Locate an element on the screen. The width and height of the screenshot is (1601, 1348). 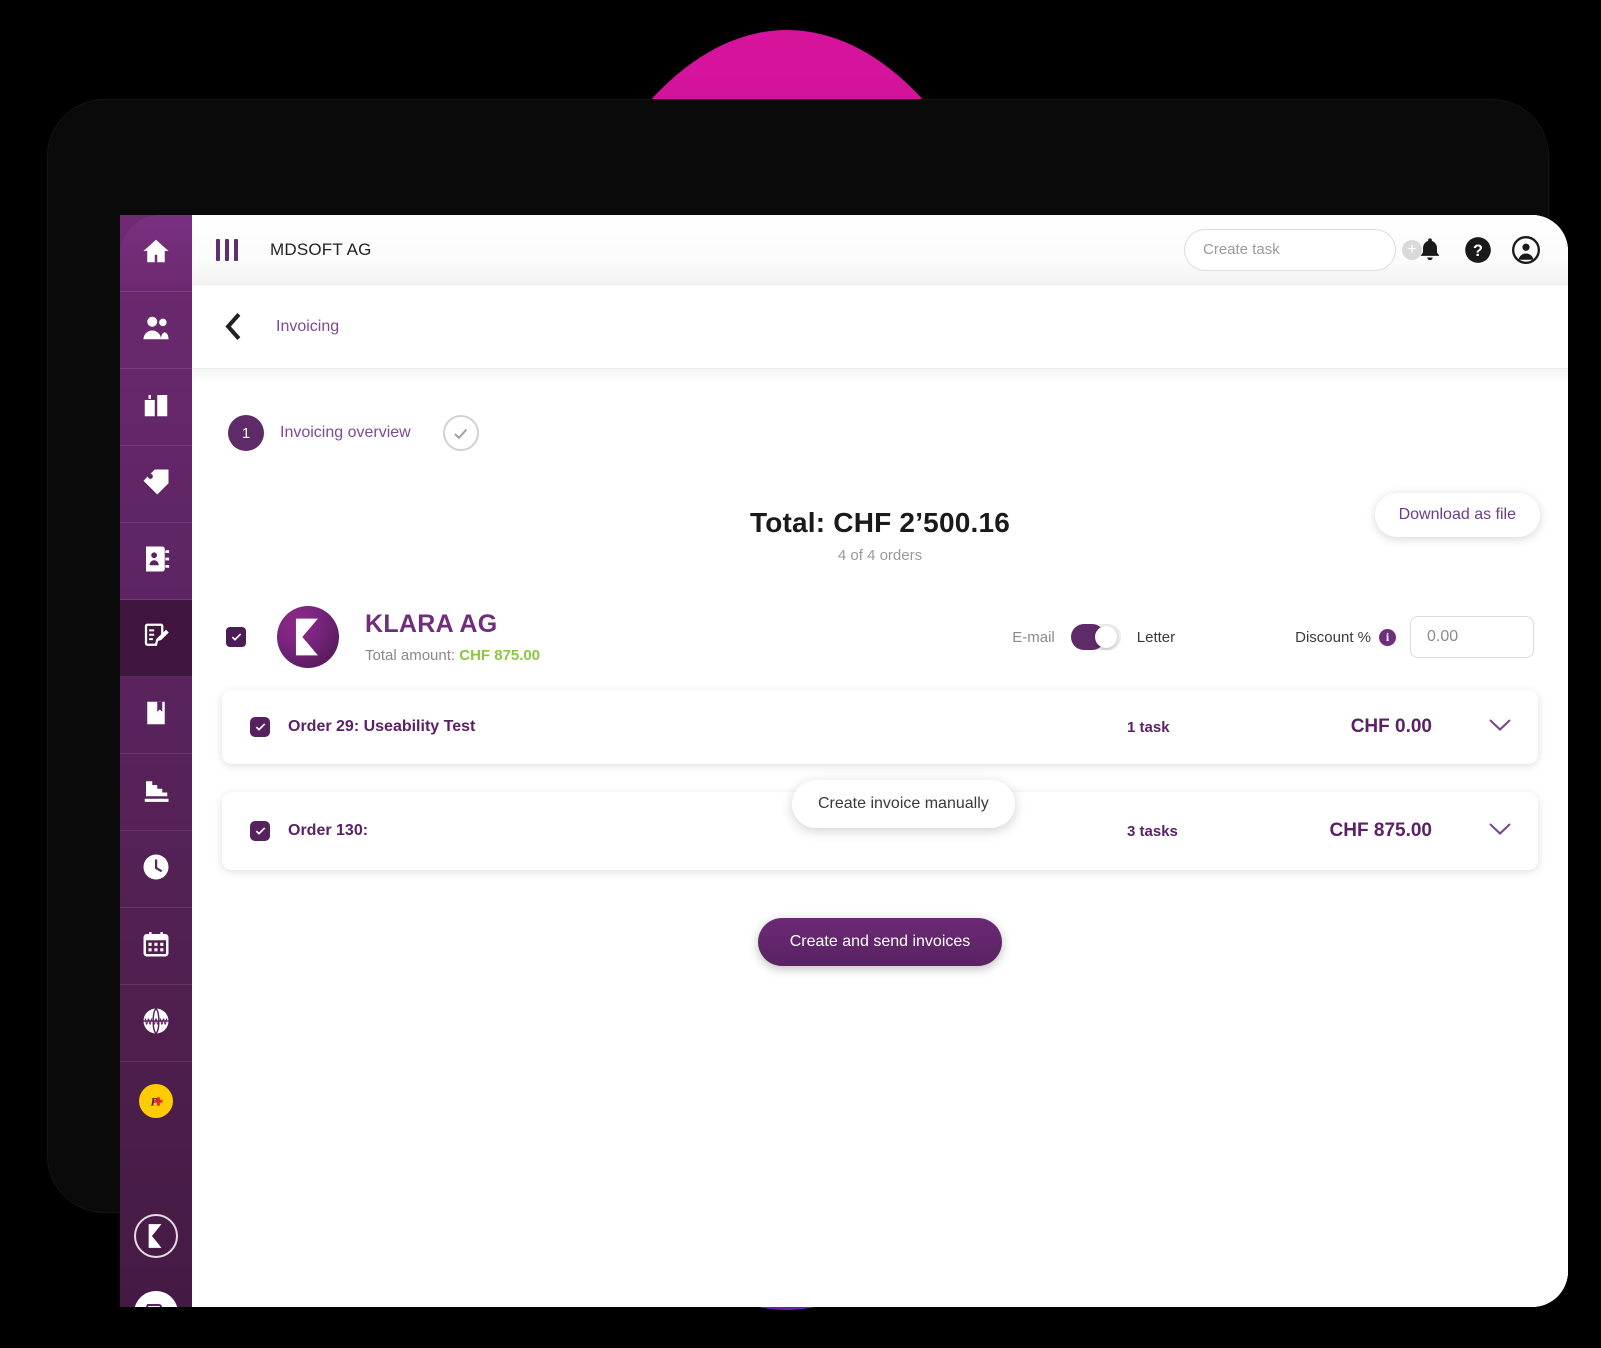
buildings-icon is located at coordinates (156, 407).